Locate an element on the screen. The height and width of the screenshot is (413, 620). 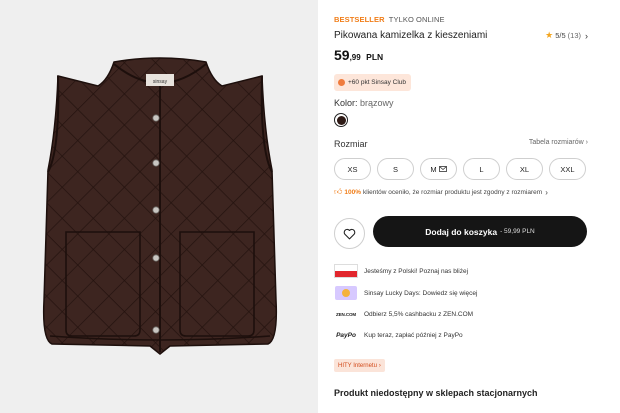
rating-summary: ★ 5/5 (13) › is located at coordinates (566, 35).